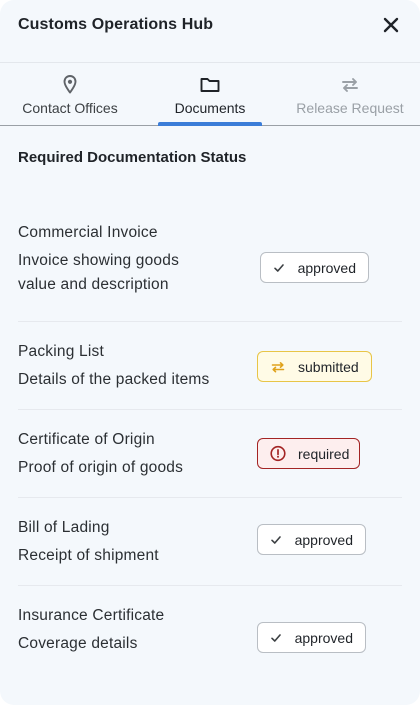  I want to click on tab-contact-offices: Contact Offices, so click(70, 94).